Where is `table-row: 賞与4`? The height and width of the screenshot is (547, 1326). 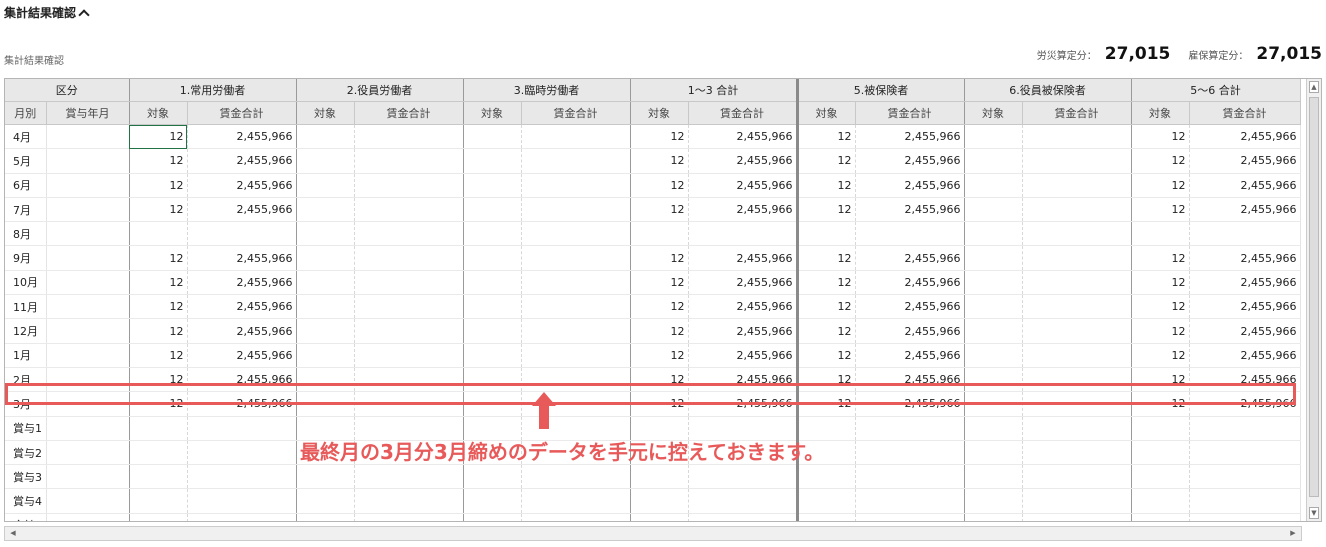
table-row: 賞与4 is located at coordinates (653, 501).